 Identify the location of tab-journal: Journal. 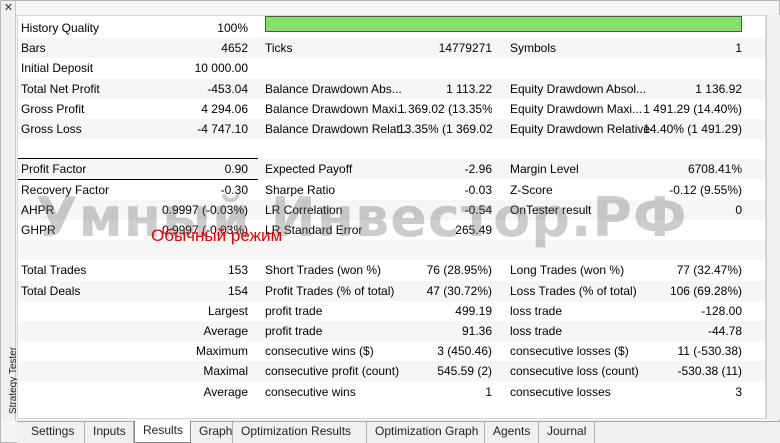
(567, 432).